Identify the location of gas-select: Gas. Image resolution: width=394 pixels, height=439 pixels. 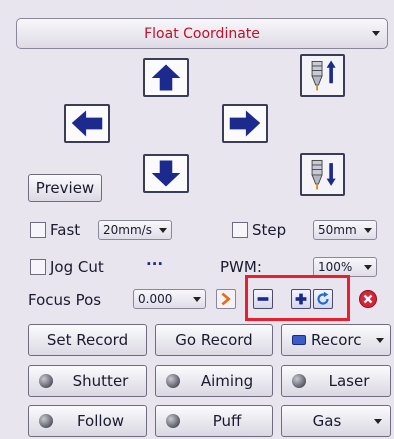
(336, 421).